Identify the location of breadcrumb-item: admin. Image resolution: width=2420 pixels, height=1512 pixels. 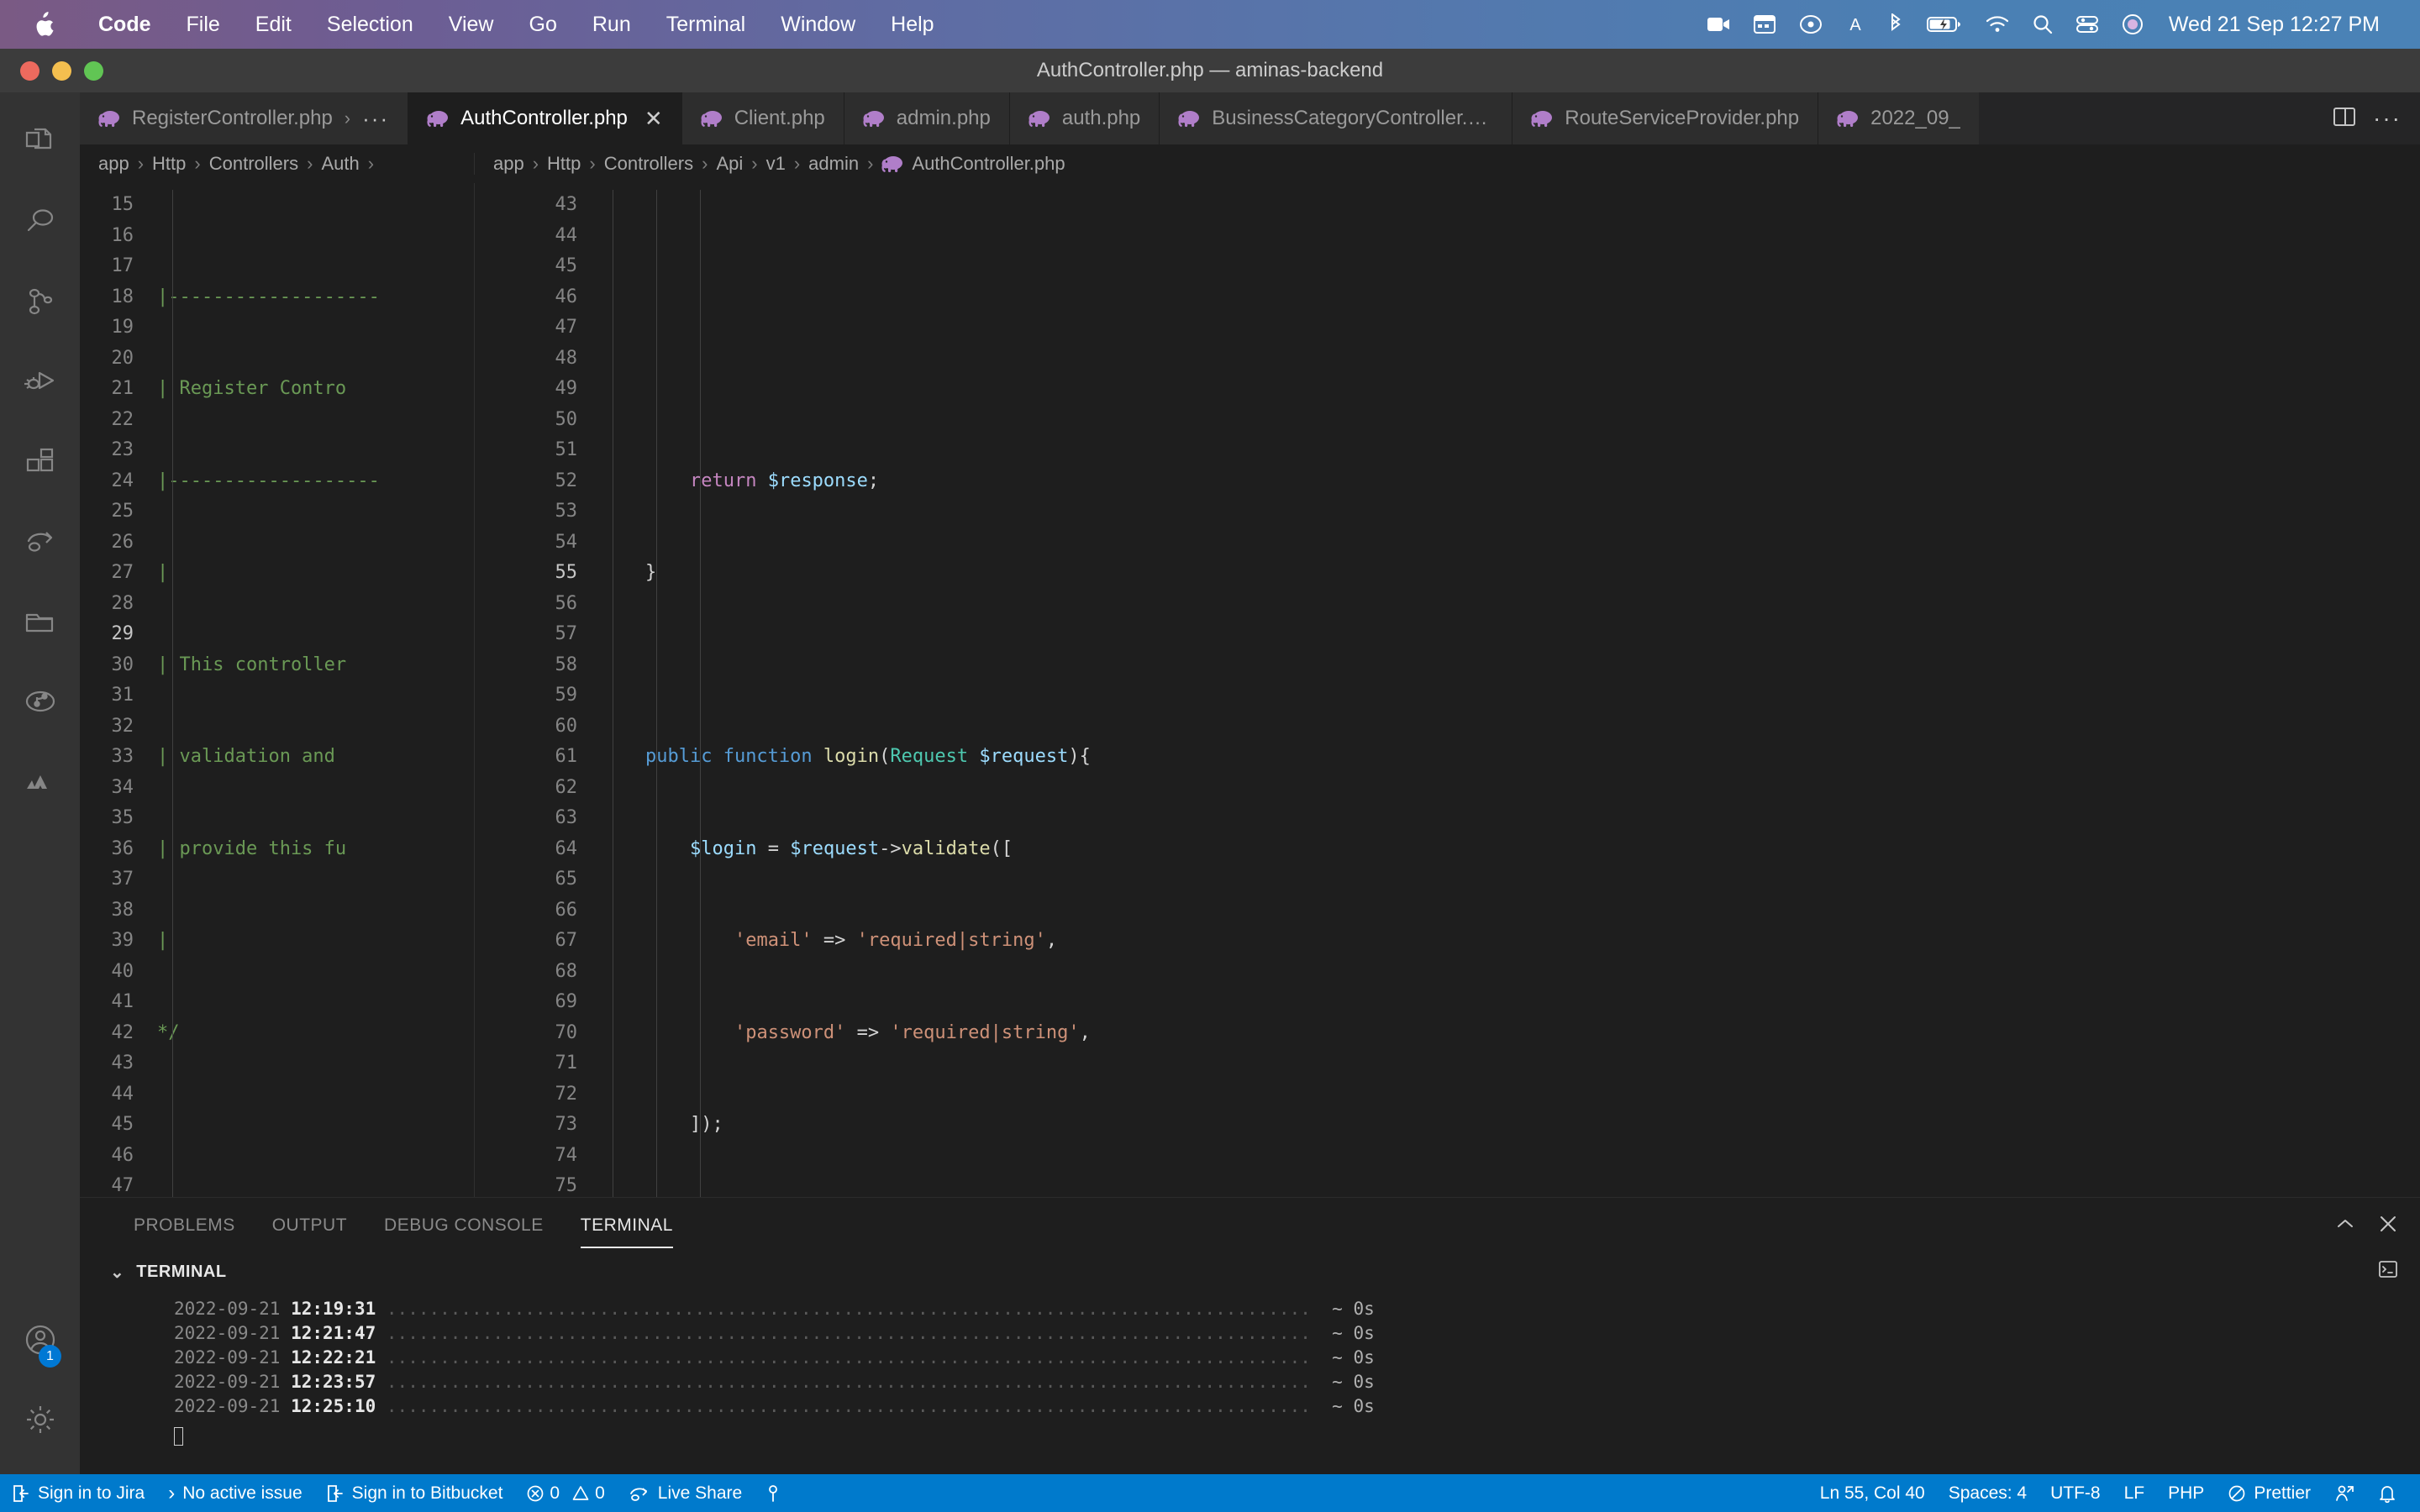
(833, 164).